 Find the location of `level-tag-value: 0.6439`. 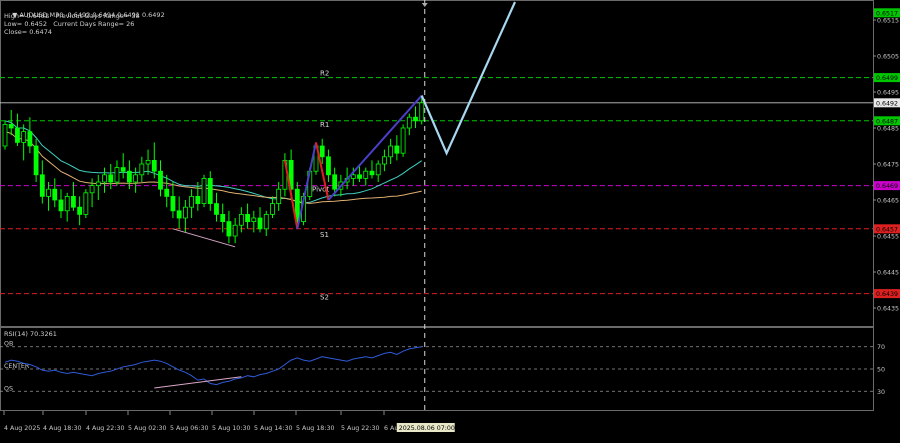

level-tag-value: 0.6439 is located at coordinates (887, 294).